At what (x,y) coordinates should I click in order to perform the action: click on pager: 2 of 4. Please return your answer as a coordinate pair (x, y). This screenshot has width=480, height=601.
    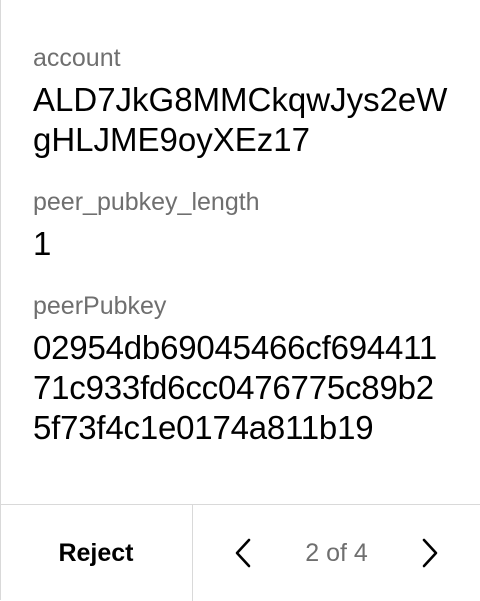
    Looking at the image, I should click on (336, 553).